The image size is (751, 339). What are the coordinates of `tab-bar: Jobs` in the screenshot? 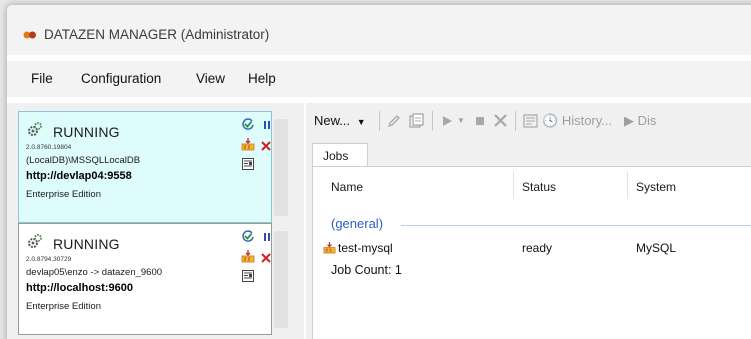 It's located at (528, 153).